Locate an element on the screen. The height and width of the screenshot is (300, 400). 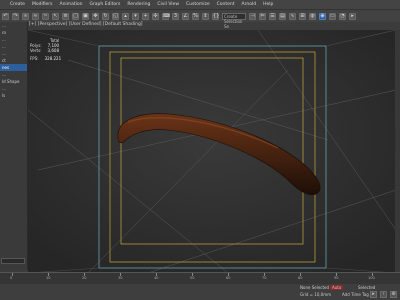
select-icon: ↖ is located at coordinates (55, 16).